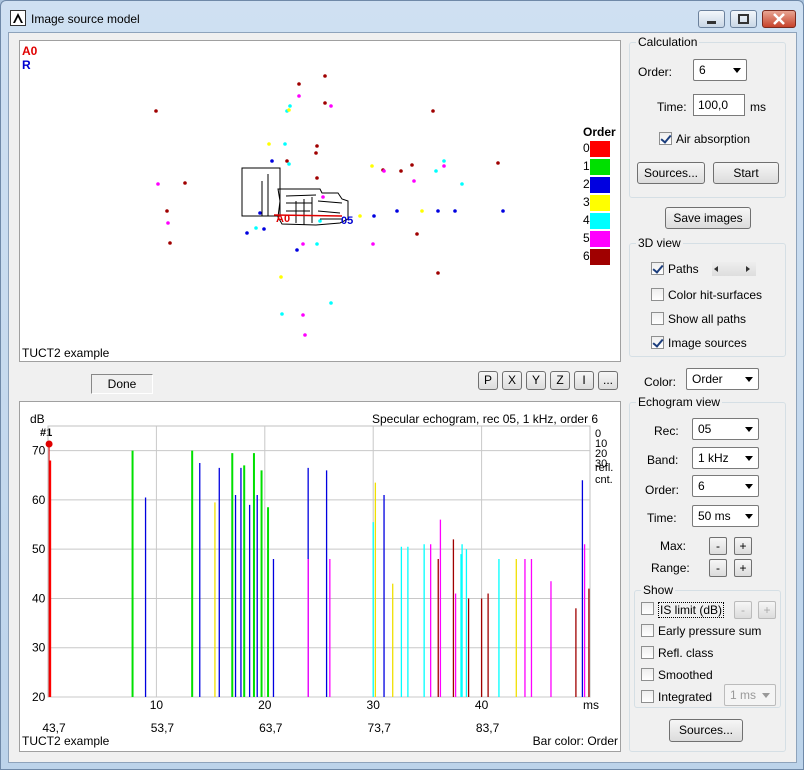 The height and width of the screenshot is (770, 804). I want to click on calc-time-label: Time:, so click(672, 107).